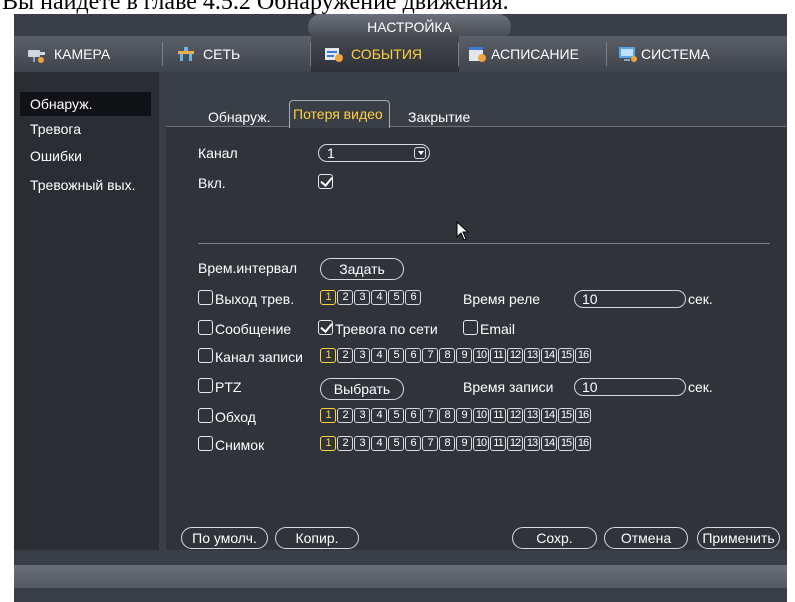 The image size is (795, 602). What do you see at coordinates (413, 443) in the screenshot?
I see `snapshot-ch-6: 6` at bounding box center [413, 443].